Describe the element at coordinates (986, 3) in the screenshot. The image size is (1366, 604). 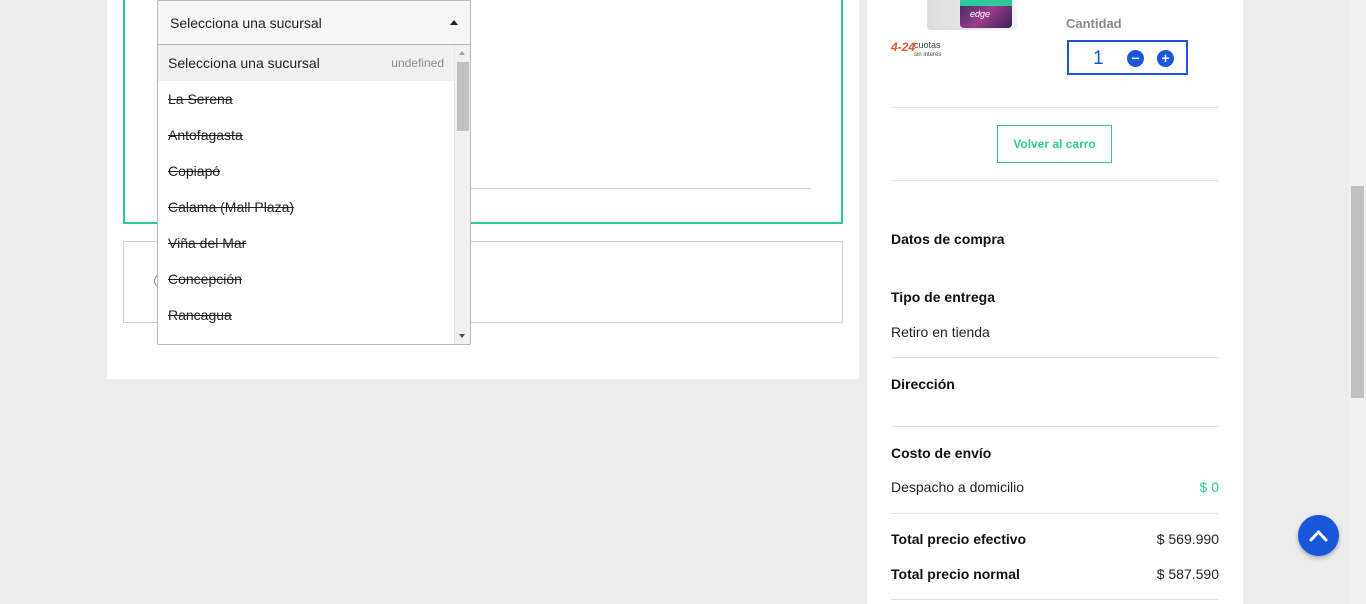
I see `promo-badge` at that location.